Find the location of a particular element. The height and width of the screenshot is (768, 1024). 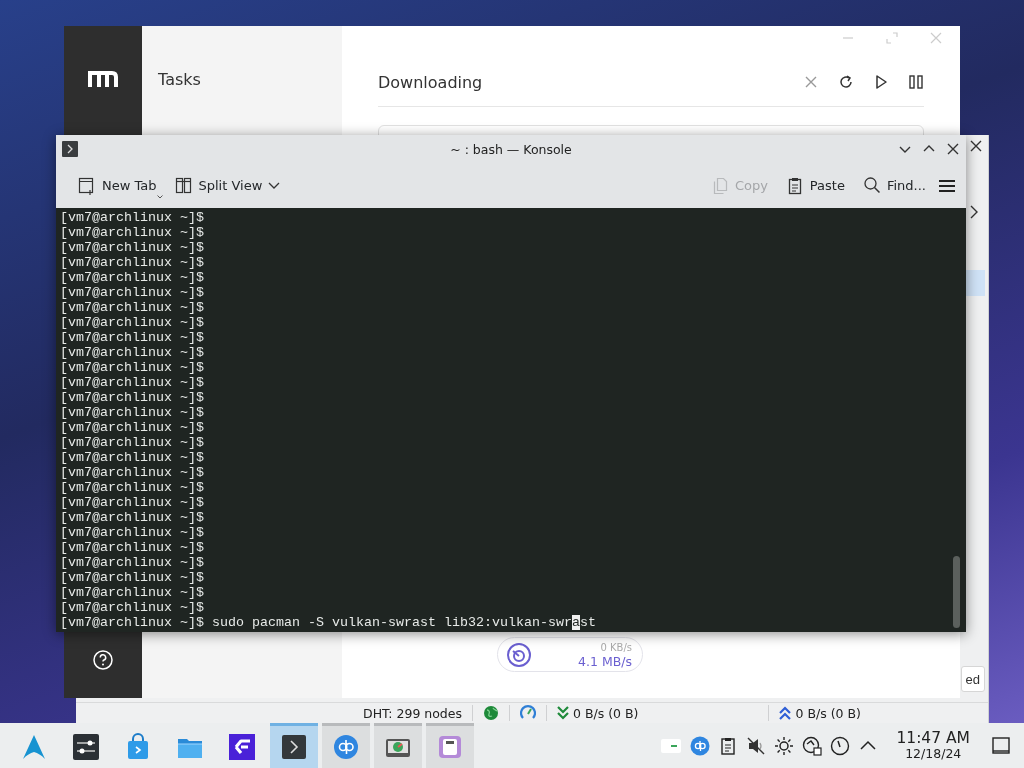

upload-speed: 0 B/s (0 B) is located at coordinates (828, 713).